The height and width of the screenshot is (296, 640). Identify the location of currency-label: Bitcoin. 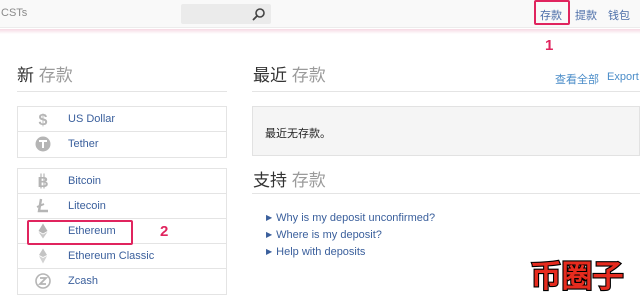
(85, 181).